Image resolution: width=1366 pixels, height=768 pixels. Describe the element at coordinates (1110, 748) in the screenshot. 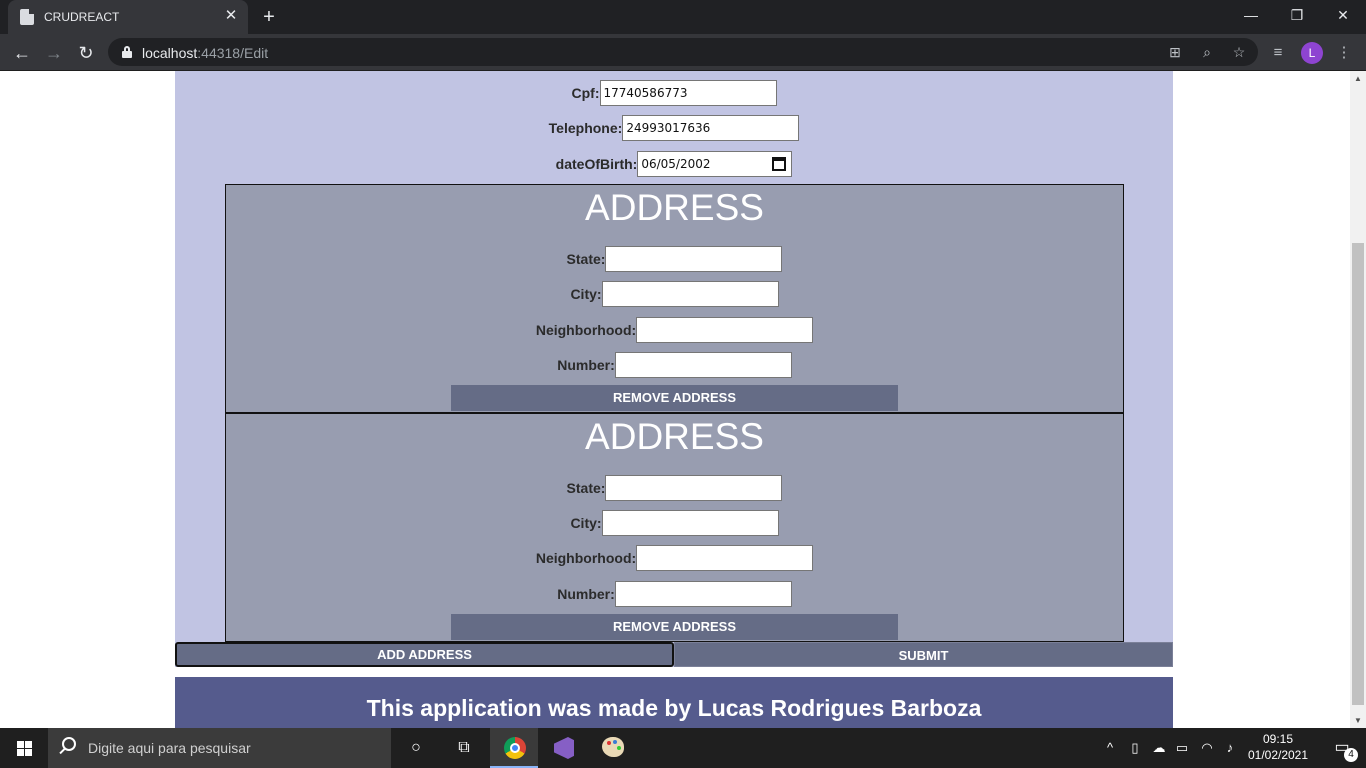

I see `show-hidden-icons-chevron-icon: ^` at that location.